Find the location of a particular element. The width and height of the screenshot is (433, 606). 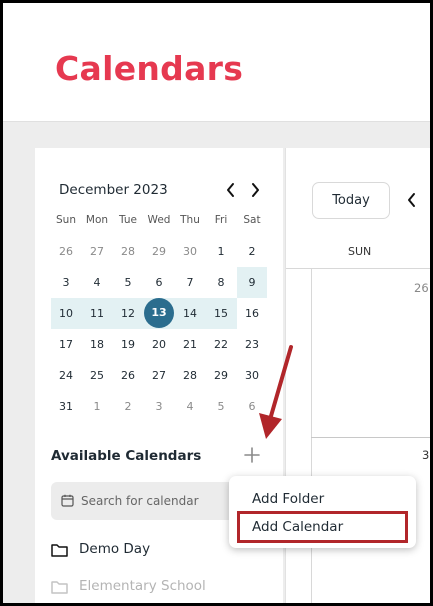

week-row: 26 27 28 29 30 1 2 is located at coordinates (161, 251).